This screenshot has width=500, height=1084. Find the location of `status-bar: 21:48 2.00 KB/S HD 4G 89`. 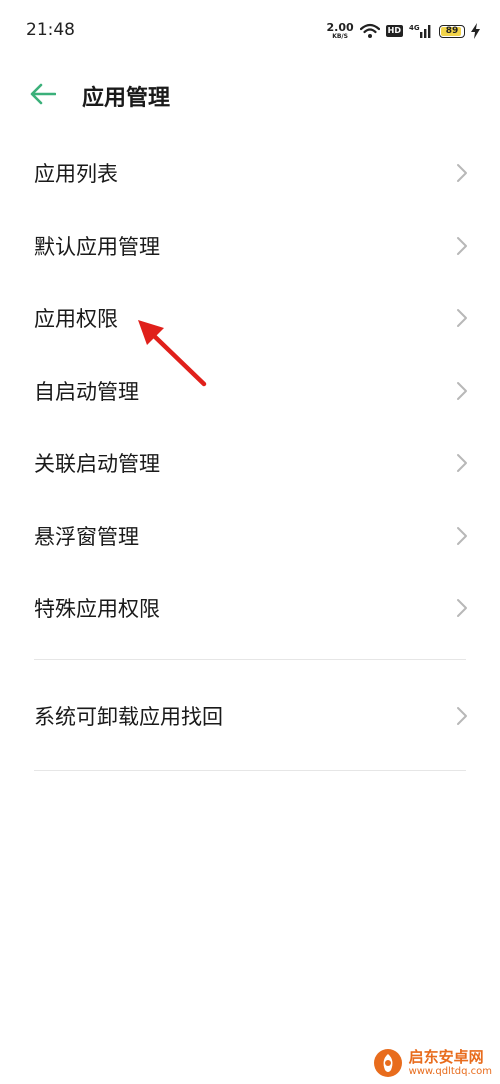

status-bar: 21:48 2.00 KB/S HD 4G 89 is located at coordinates (250, 30).